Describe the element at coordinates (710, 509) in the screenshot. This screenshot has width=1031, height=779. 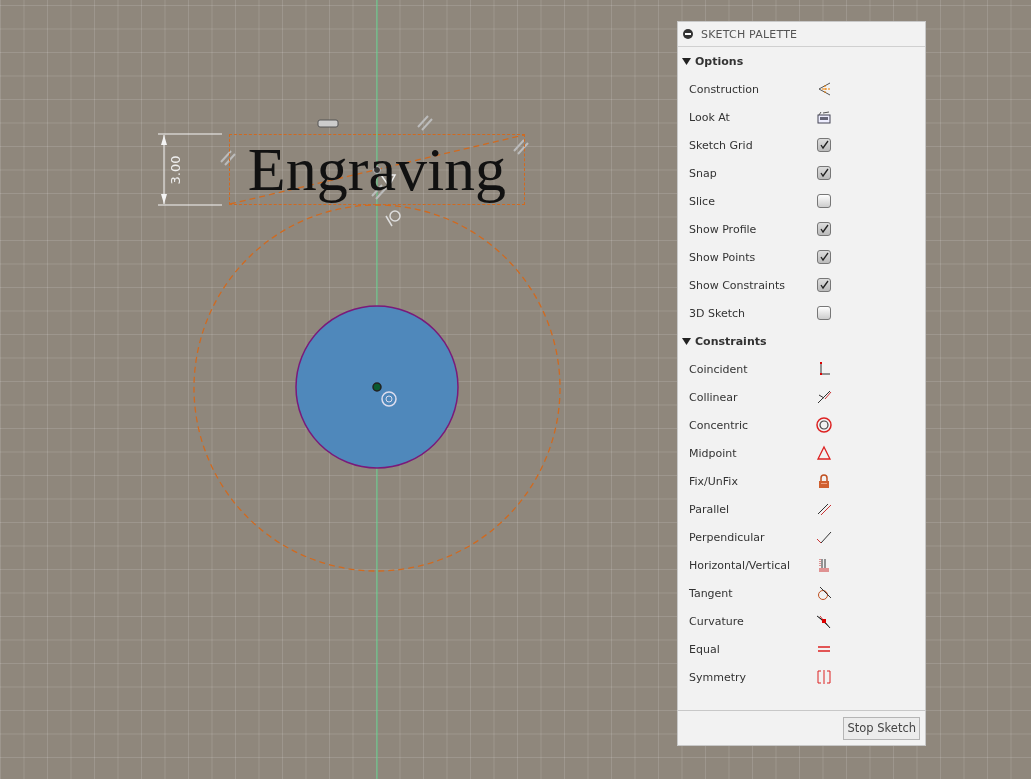
I see `option-label: Parallel` at that location.